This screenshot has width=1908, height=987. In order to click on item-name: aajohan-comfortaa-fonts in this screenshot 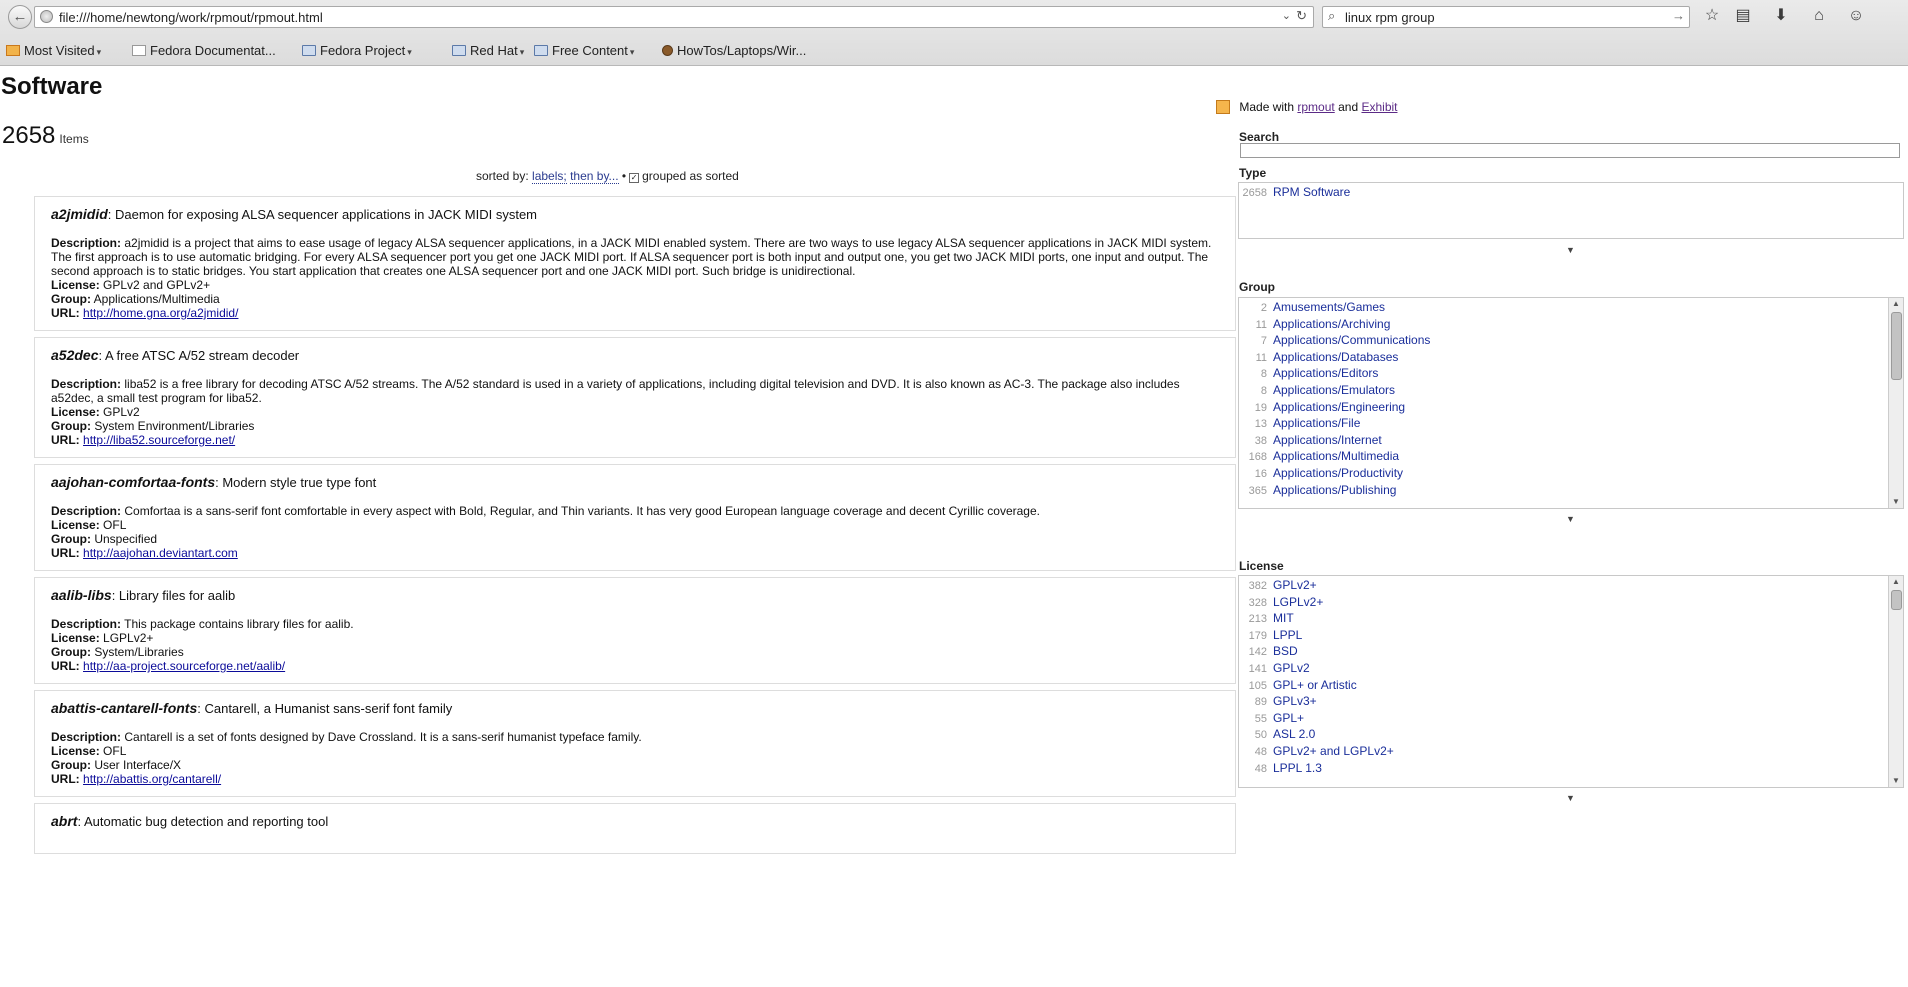, I will do `click(133, 482)`.